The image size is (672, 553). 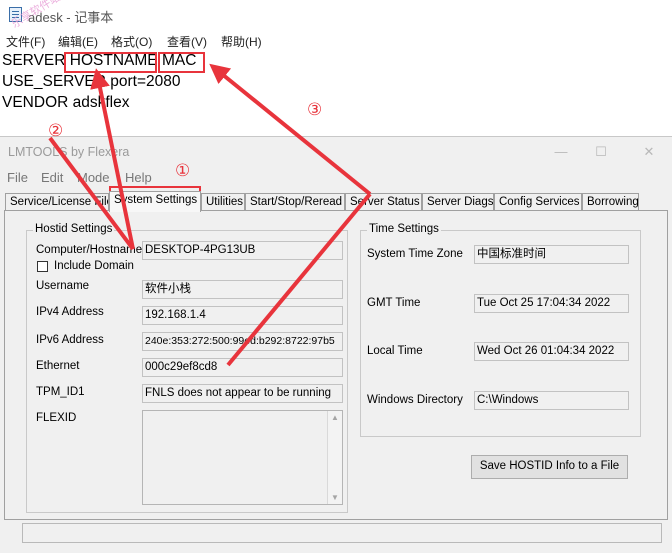 What do you see at coordinates (342, 533) in the screenshot?
I see `status-bar` at bounding box center [342, 533].